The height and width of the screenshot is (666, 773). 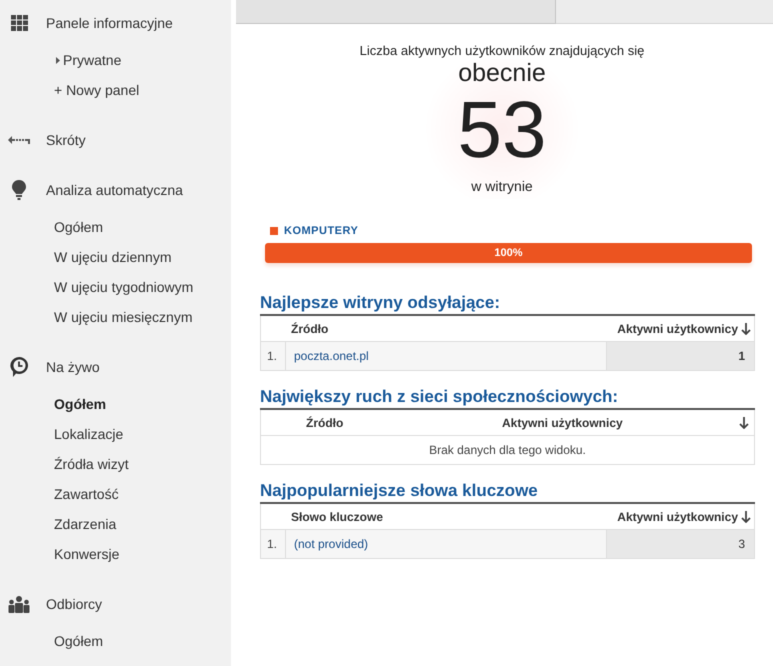 I want to click on column-header: Słowo kluczowe, so click(x=433, y=517).